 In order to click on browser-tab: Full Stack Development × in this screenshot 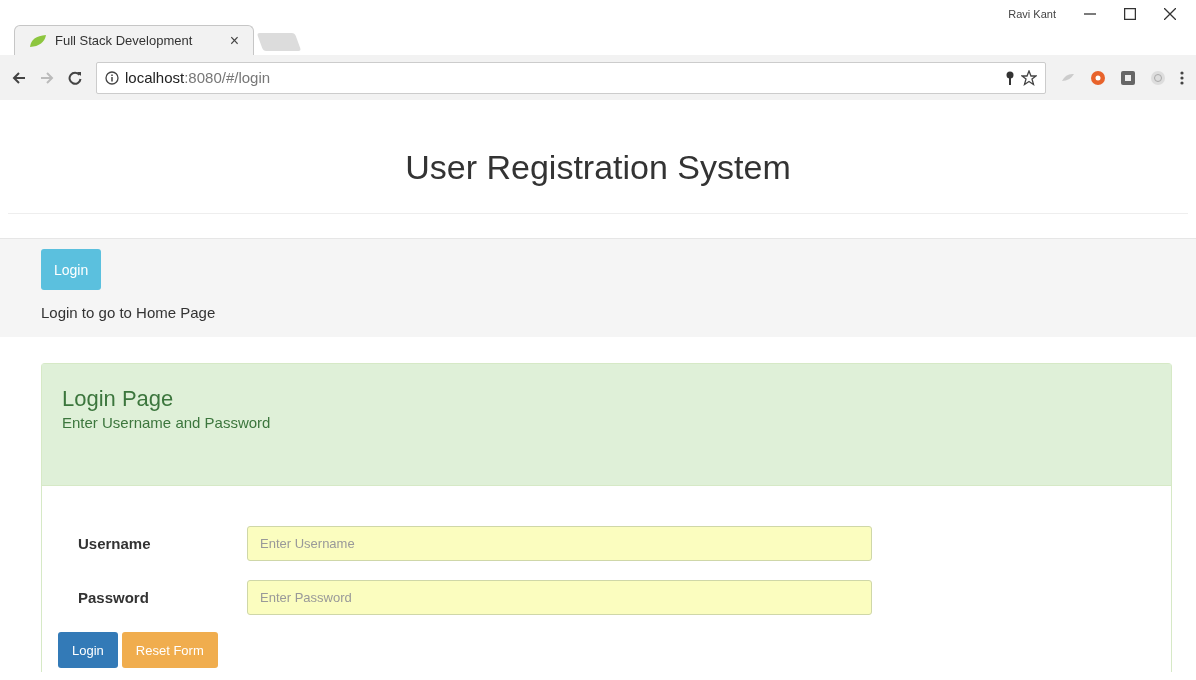, I will do `click(134, 40)`.